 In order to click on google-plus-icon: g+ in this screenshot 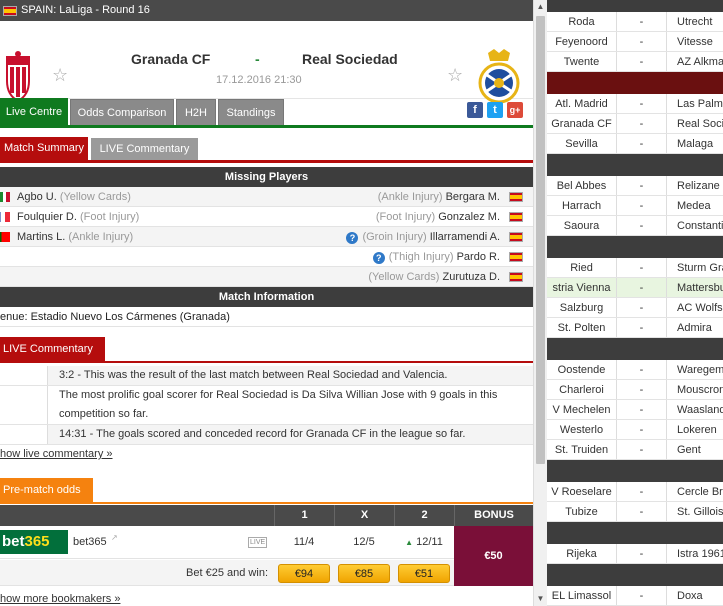, I will do `click(515, 110)`.